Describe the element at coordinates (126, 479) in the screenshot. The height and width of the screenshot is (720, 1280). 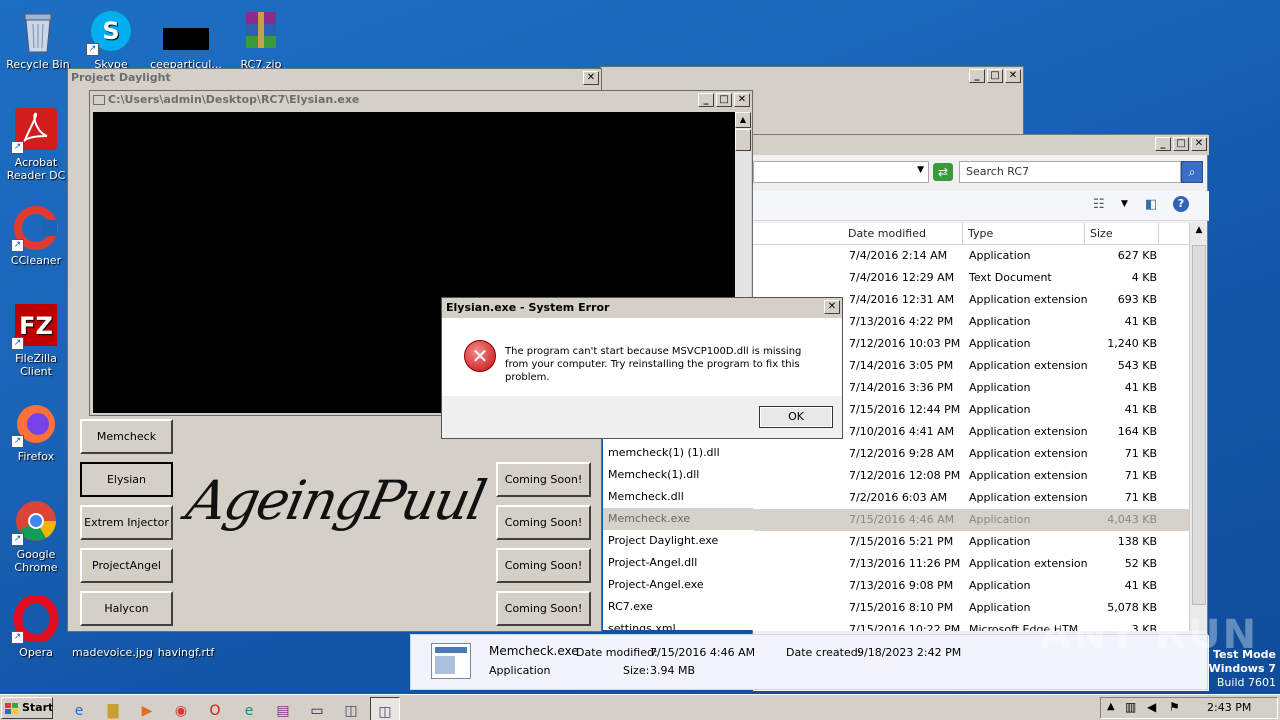
I see `elysian-button: Elysian` at that location.